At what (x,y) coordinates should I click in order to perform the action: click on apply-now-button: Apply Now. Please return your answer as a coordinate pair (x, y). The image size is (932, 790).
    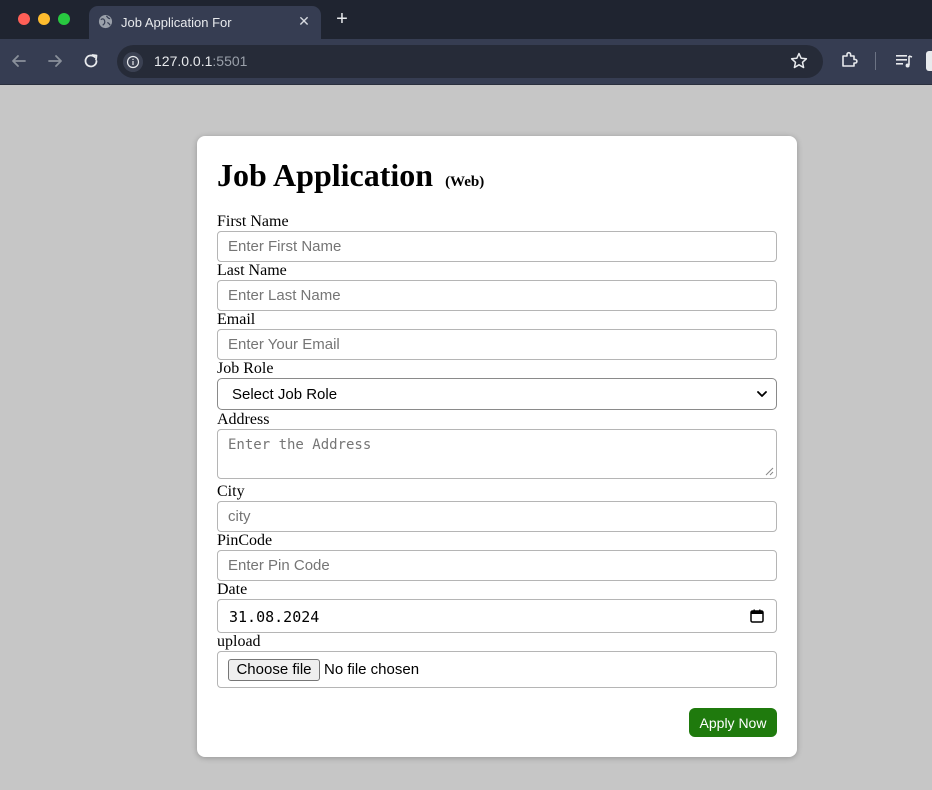
    Looking at the image, I should click on (733, 722).